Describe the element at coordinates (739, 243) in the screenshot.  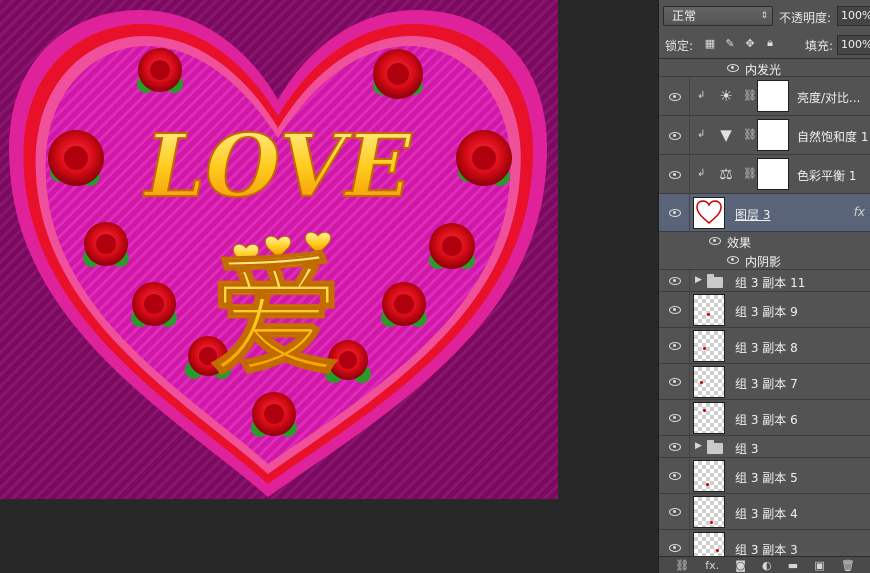
I see `effects-label: 效果` at that location.